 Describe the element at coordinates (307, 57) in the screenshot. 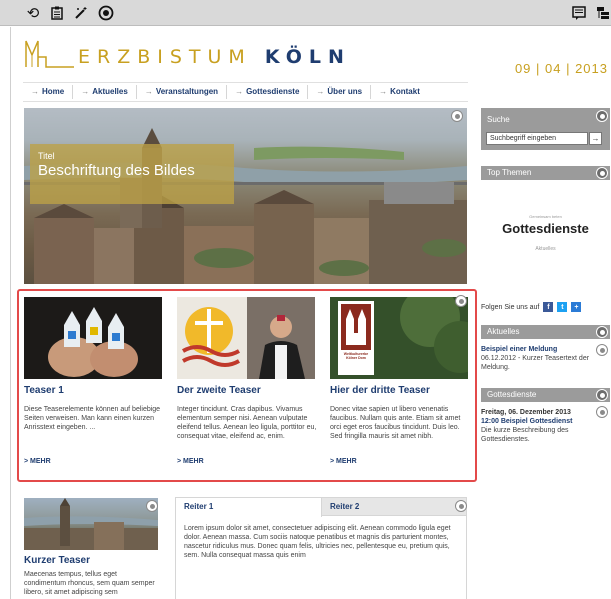

I see `logo-text-bold: KÖLN` at that location.